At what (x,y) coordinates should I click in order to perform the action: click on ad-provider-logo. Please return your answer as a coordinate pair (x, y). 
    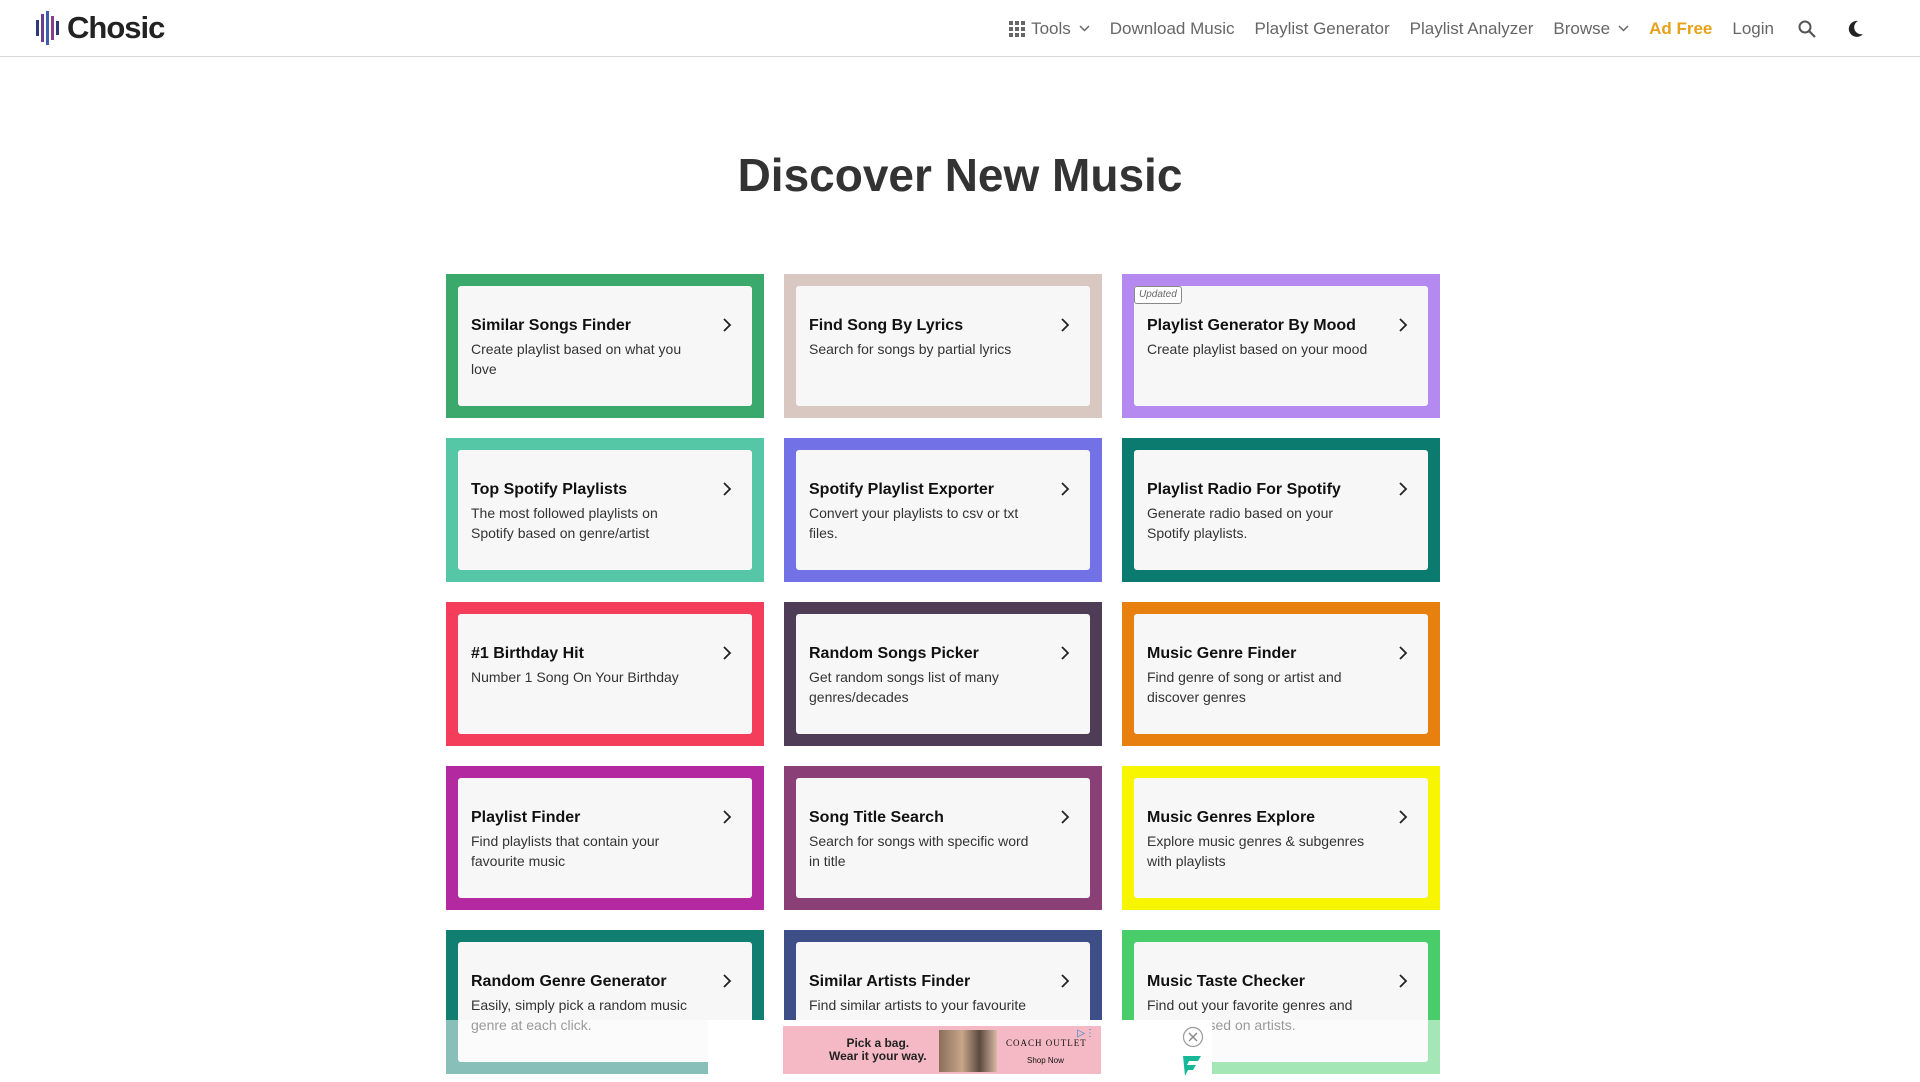
    Looking at the image, I should click on (1192, 1067).